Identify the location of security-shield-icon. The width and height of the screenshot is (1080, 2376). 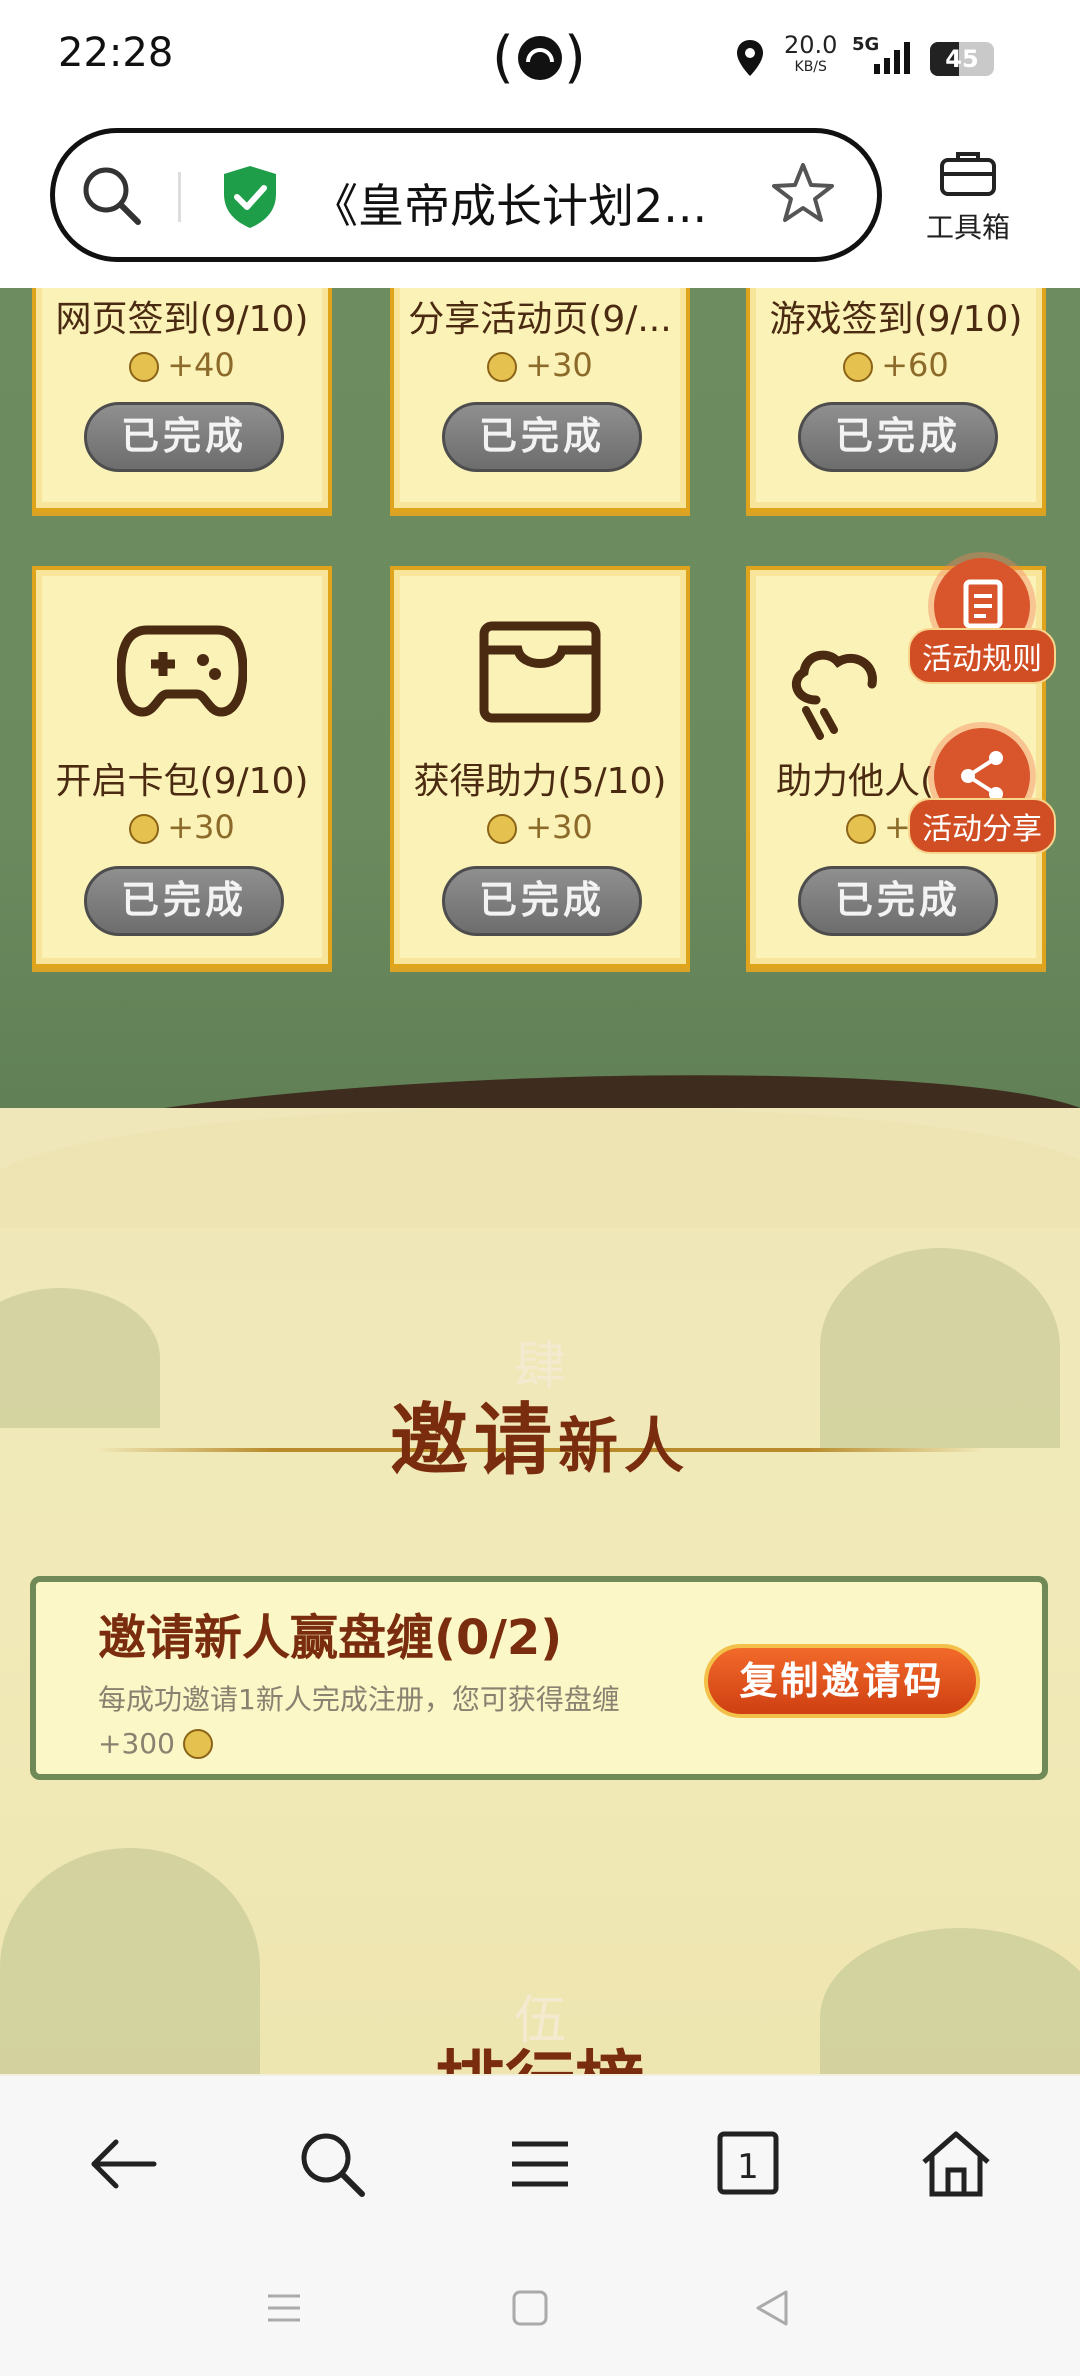
(250, 199).